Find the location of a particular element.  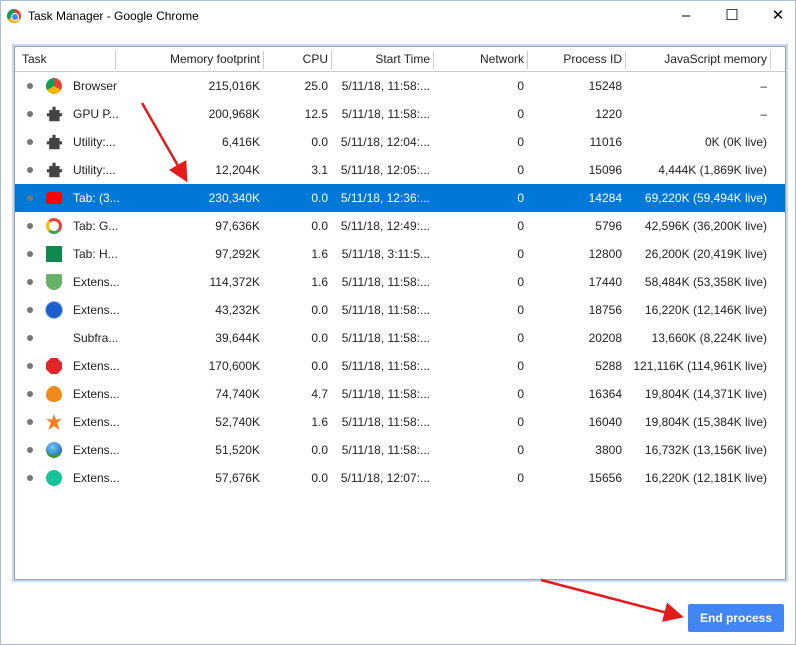

cell-javascript-memory: 19,804K (15,384K live) is located at coordinates (705, 422).